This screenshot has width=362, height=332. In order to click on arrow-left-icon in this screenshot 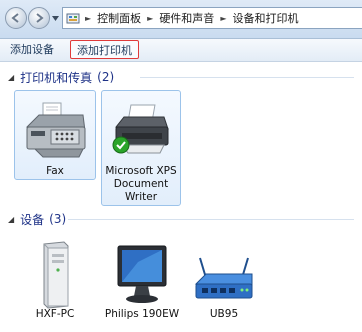, I will do `click(15, 18)`.